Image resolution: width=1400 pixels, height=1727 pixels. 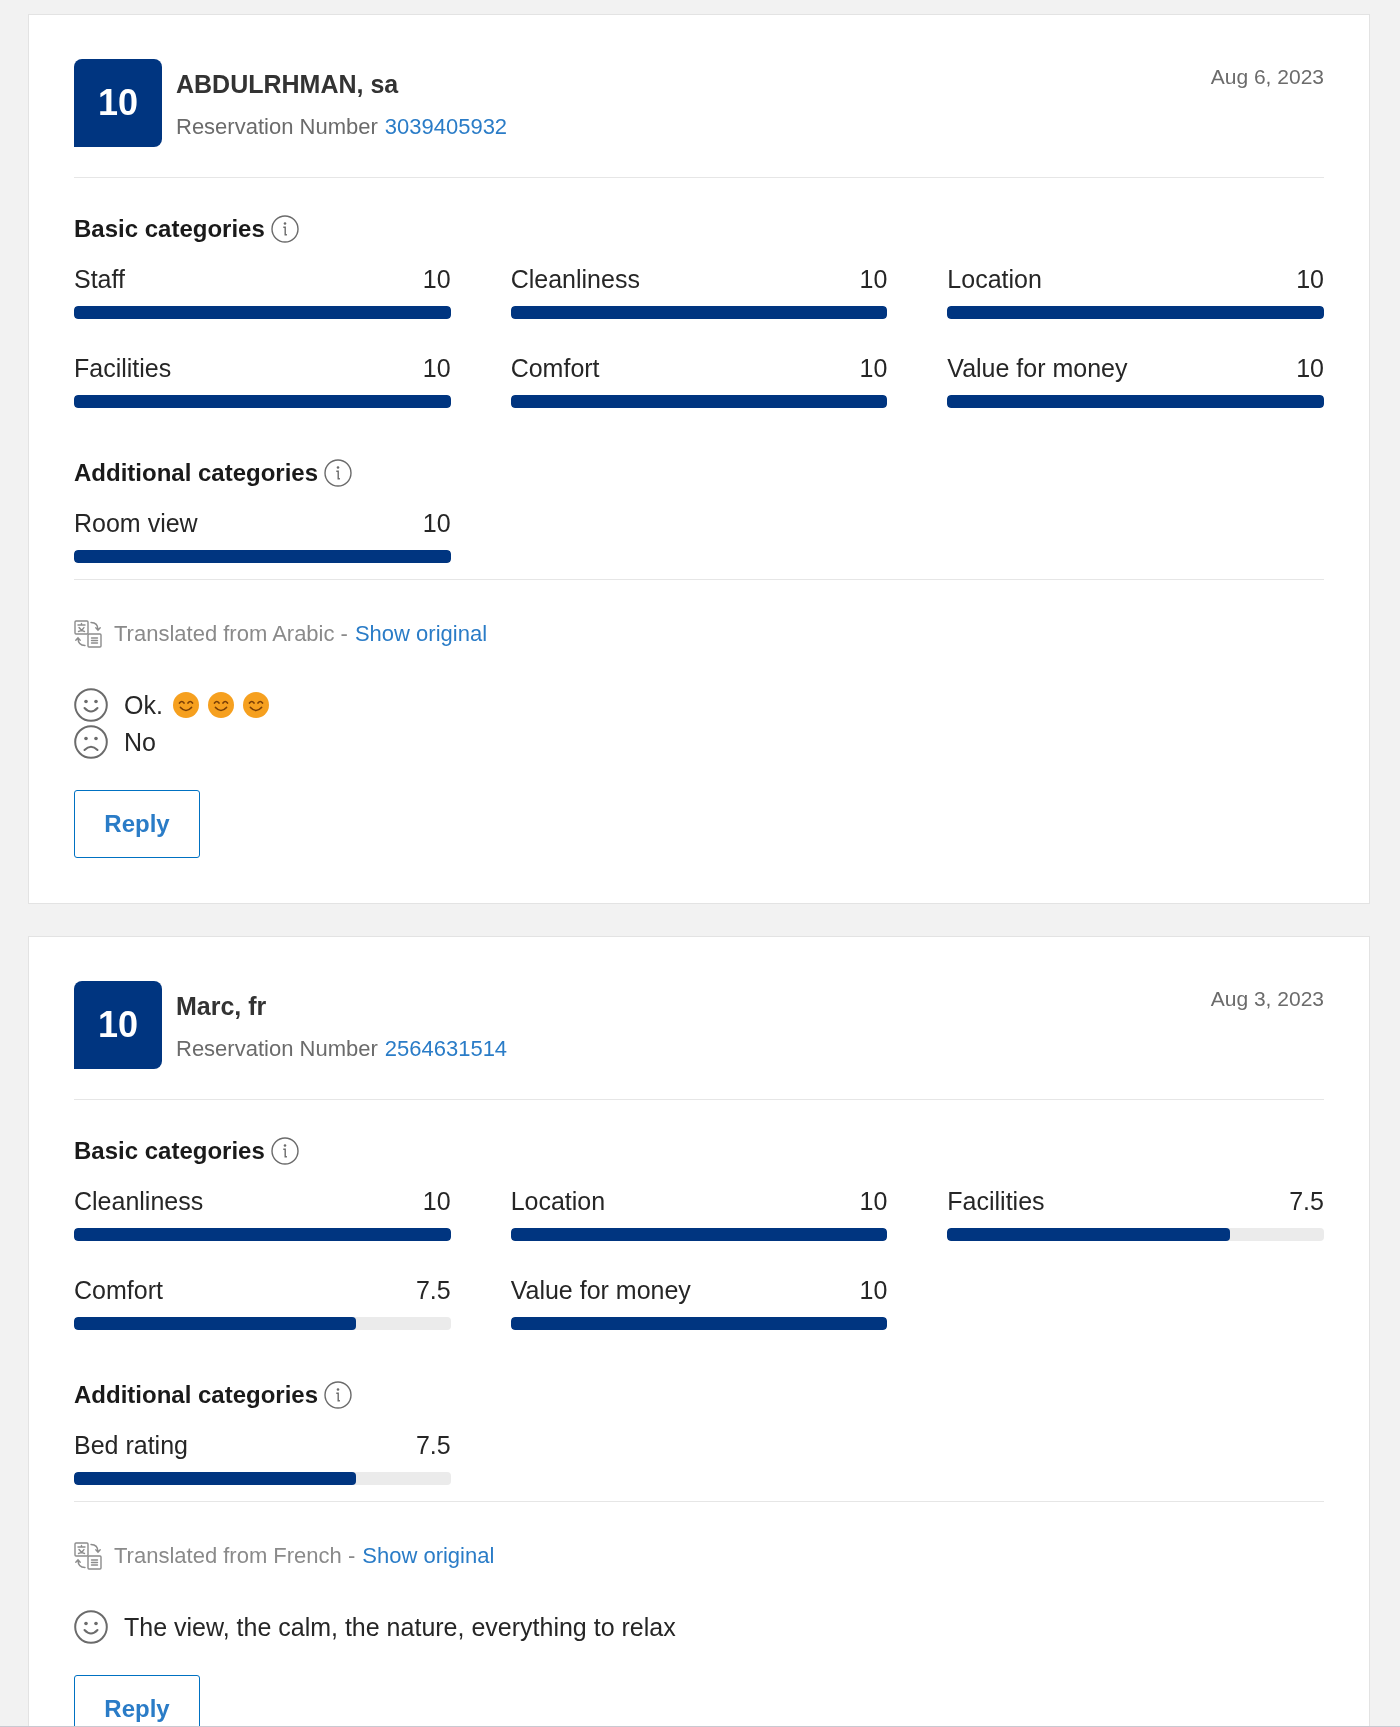 What do you see at coordinates (131, 1445) in the screenshot?
I see `category-label: Bed rating` at bounding box center [131, 1445].